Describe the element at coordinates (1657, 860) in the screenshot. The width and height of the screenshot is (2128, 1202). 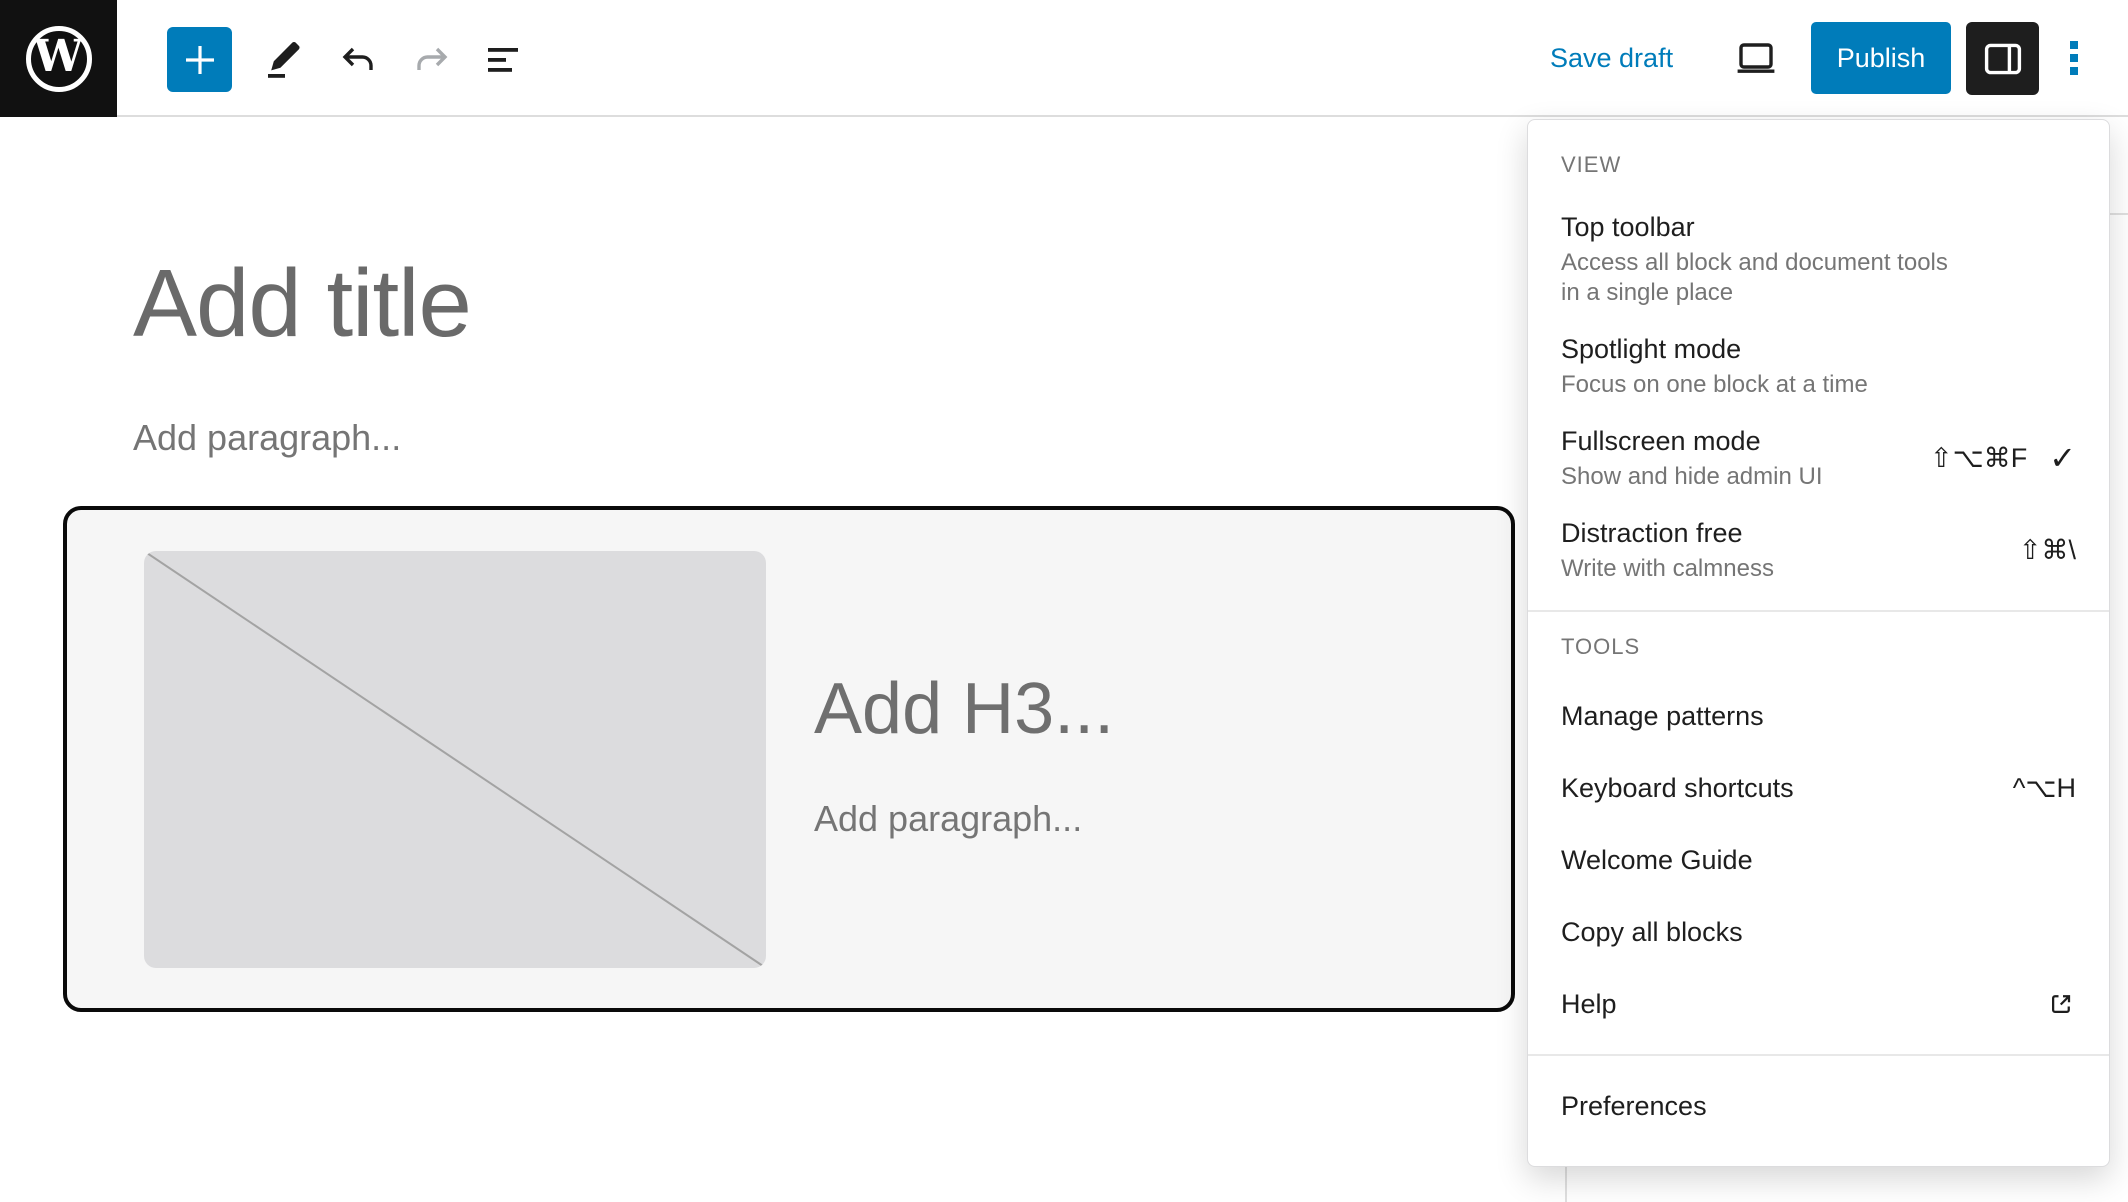
I see `menu-item-label: Welcome Guide` at that location.